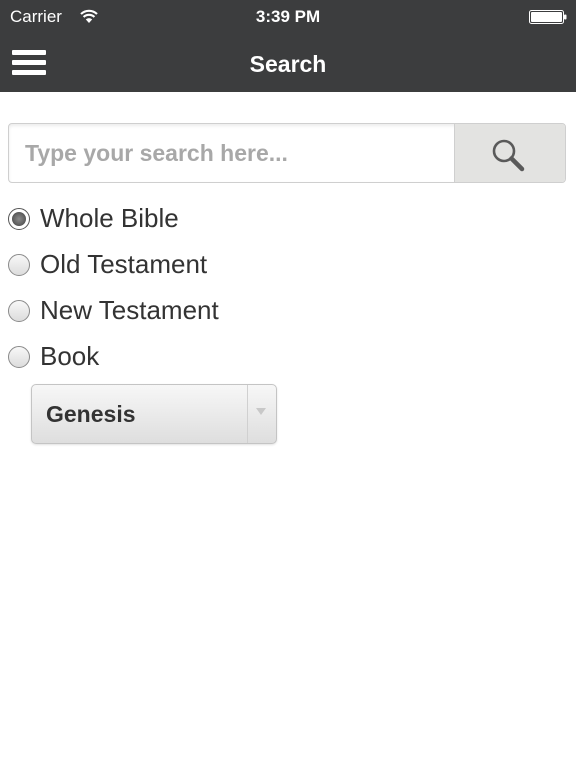  Describe the element at coordinates (261, 411) in the screenshot. I see `chevron-down-icon` at that location.